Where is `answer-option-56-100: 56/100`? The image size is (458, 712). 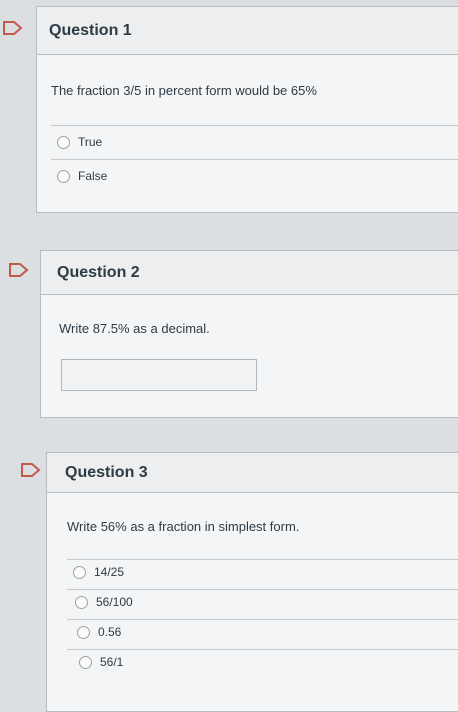 answer-option-56-100: 56/100 is located at coordinates (104, 602).